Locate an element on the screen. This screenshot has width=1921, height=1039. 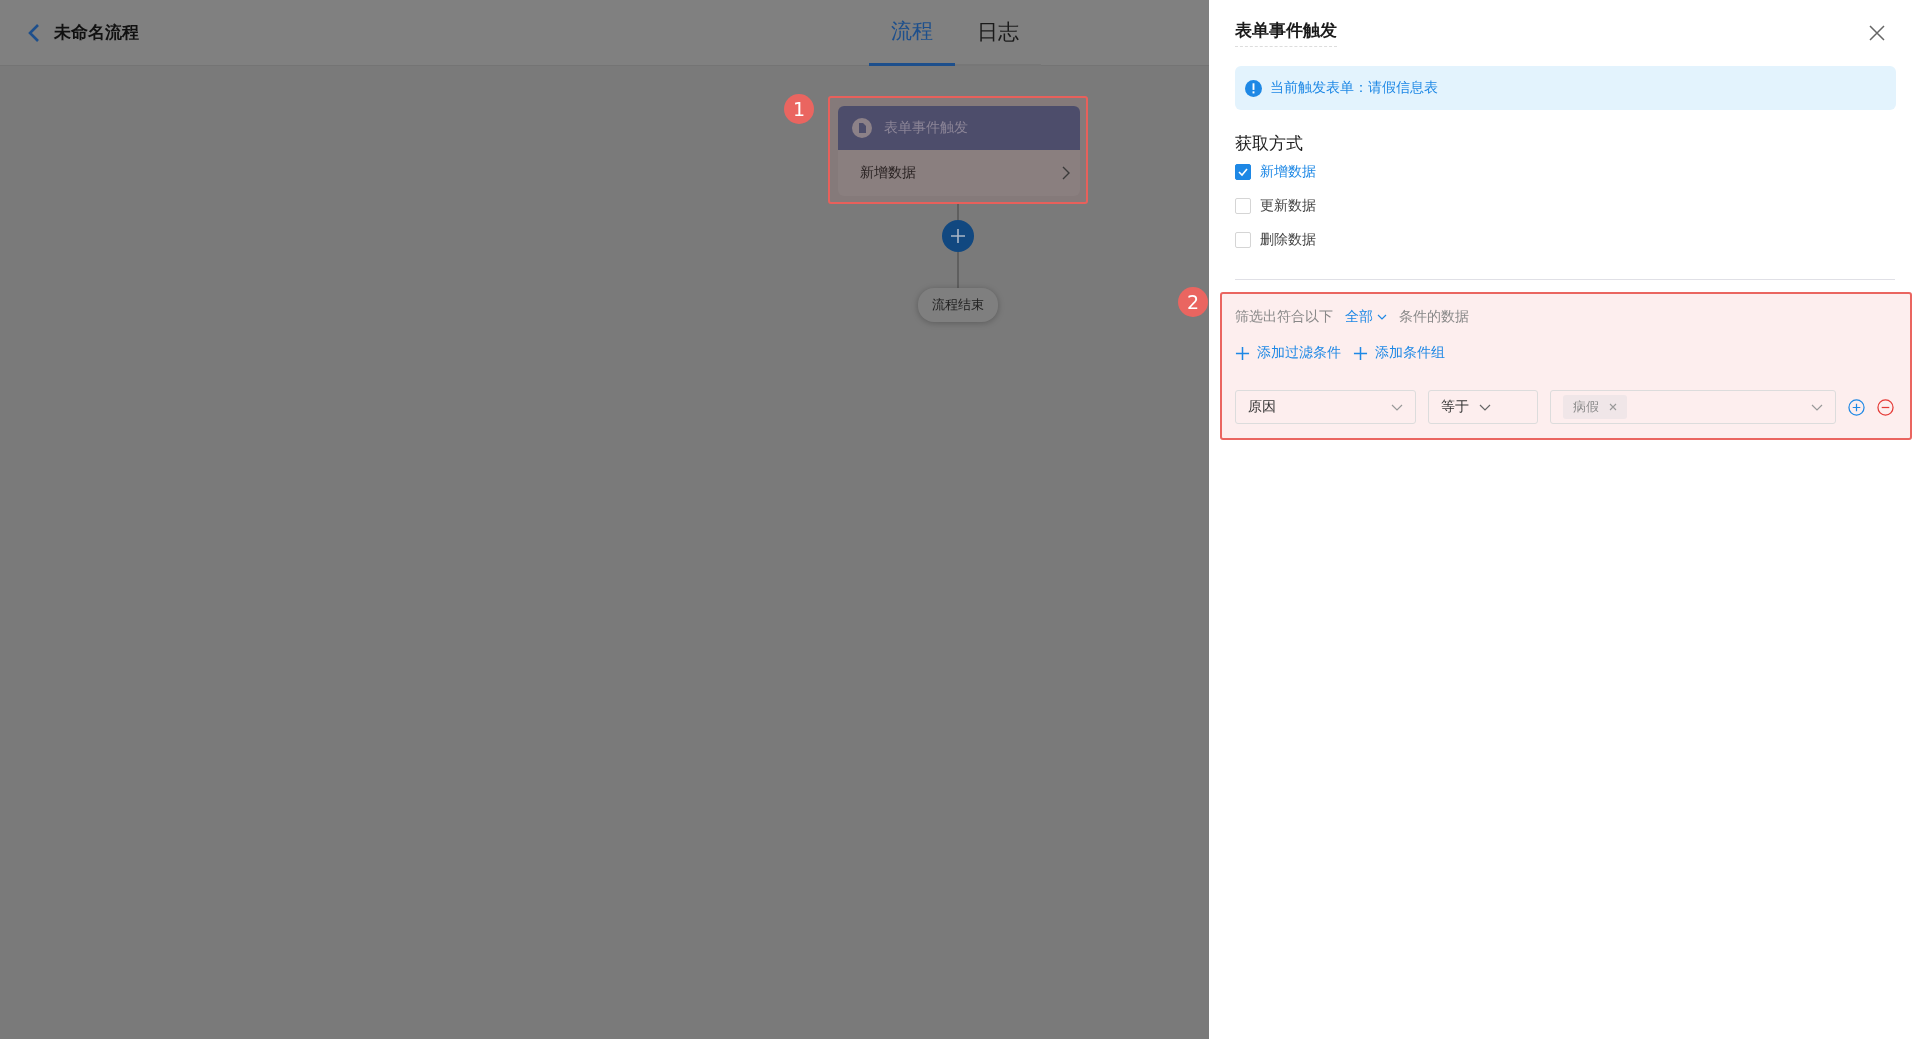
back-icon is located at coordinates (34, 32).